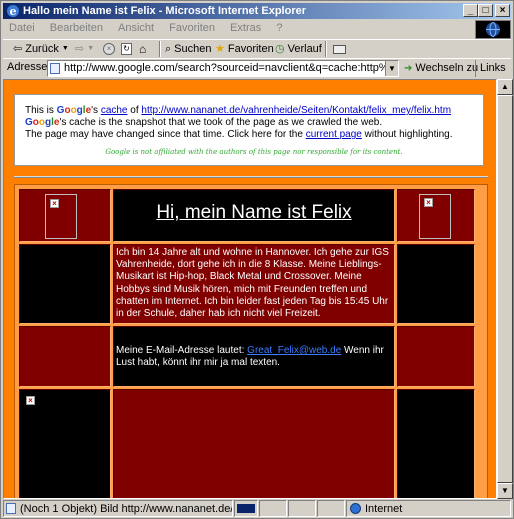  Describe the element at coordinates (436, 284) in the screenshot. I see `sidebar-right-cell` at that location.